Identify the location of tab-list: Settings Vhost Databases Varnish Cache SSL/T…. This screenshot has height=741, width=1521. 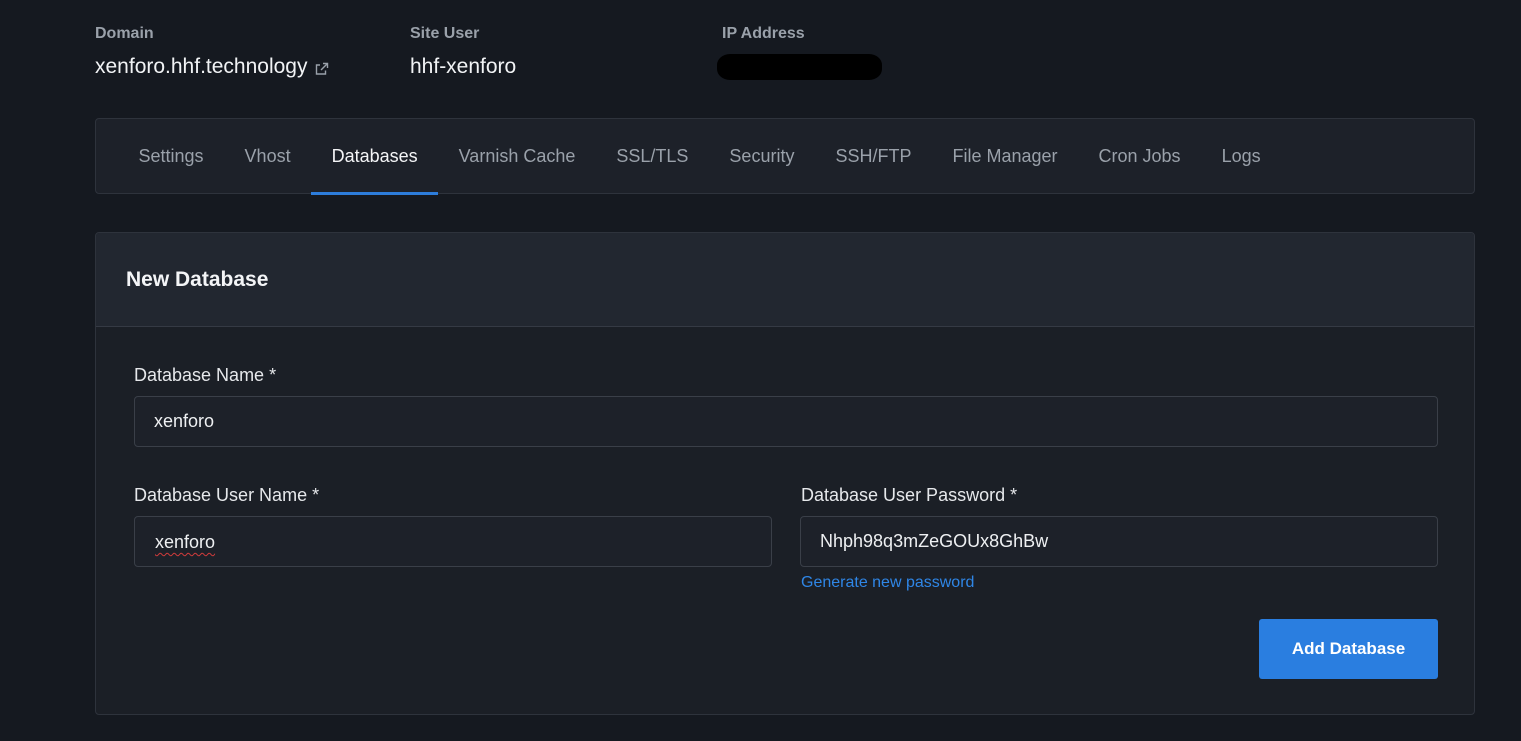
(785, 157).